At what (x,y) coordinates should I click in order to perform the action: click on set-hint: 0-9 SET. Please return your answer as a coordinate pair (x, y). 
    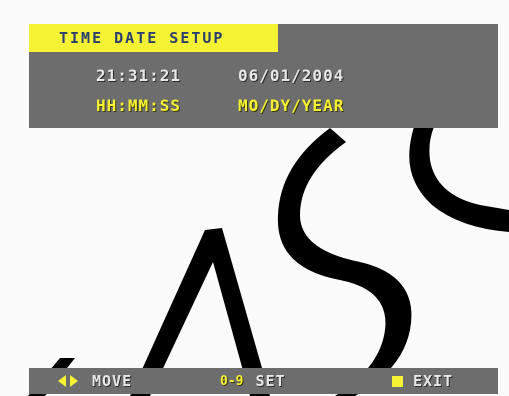
    Looking at the image, I should click on (253, 381).